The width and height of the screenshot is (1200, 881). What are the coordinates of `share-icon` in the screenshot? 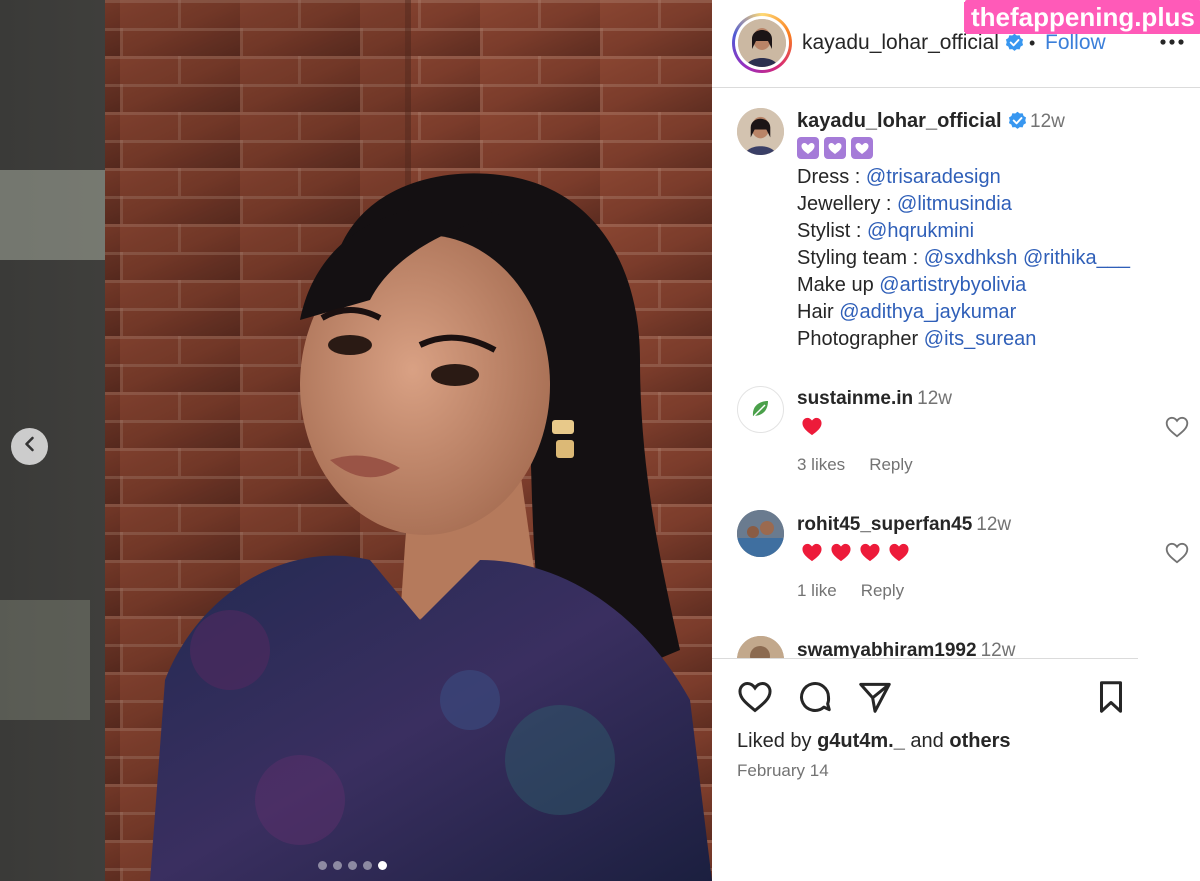 It's located at (875, 697).